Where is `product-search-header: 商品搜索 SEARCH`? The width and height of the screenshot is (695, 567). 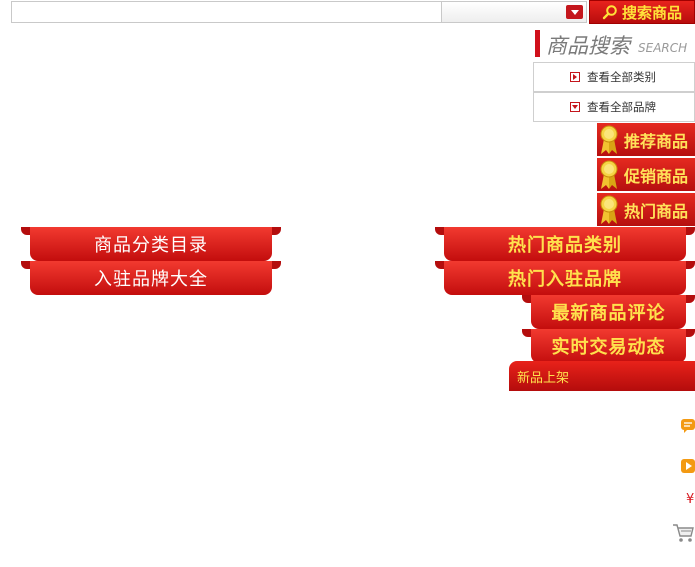
product-search-header: 商品搜索 SEARCH is located at coordinates (615, 44).